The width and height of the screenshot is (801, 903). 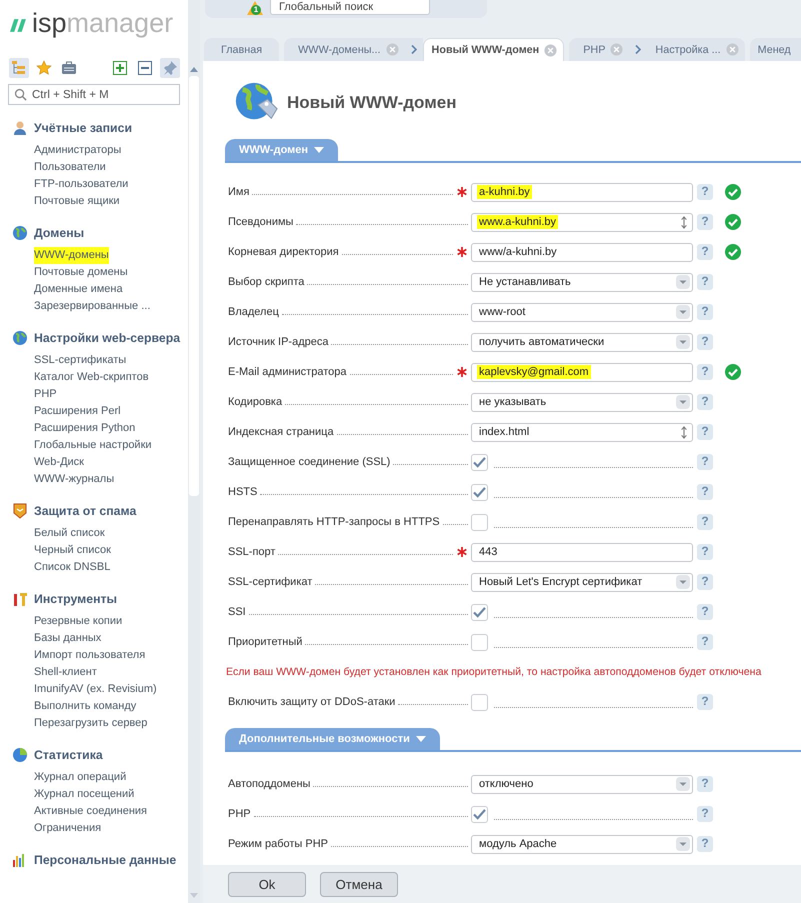 What do you see at coordinates (582, 372) in the screenshot?
I see `text-field: kaplevsky@gmail.com` at bounding box center [582, 372].